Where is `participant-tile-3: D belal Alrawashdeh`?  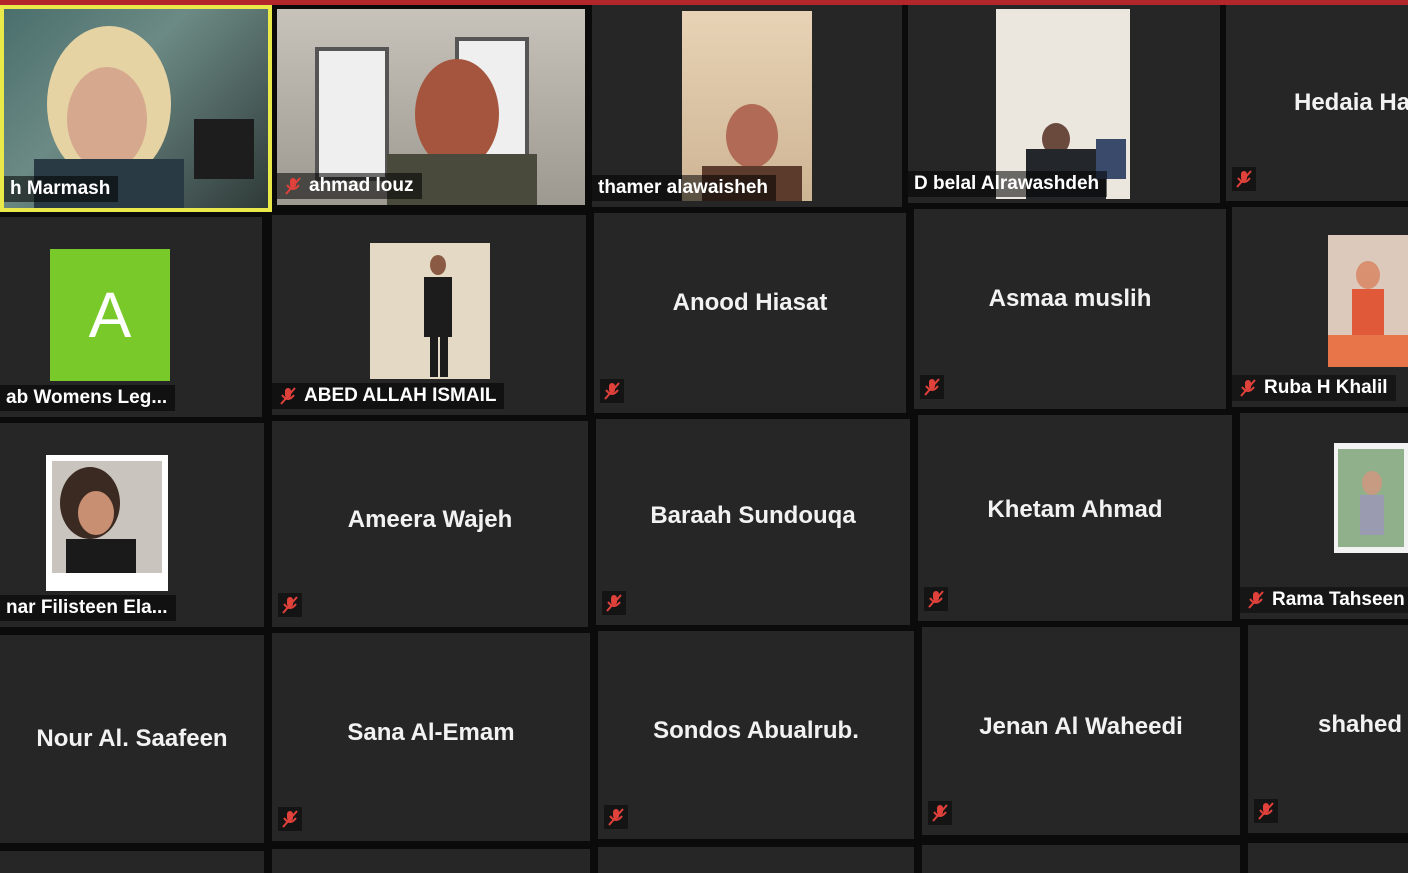
participant-tile-3: D belal Alrawashdeh is located at coordinates (1064, 104).